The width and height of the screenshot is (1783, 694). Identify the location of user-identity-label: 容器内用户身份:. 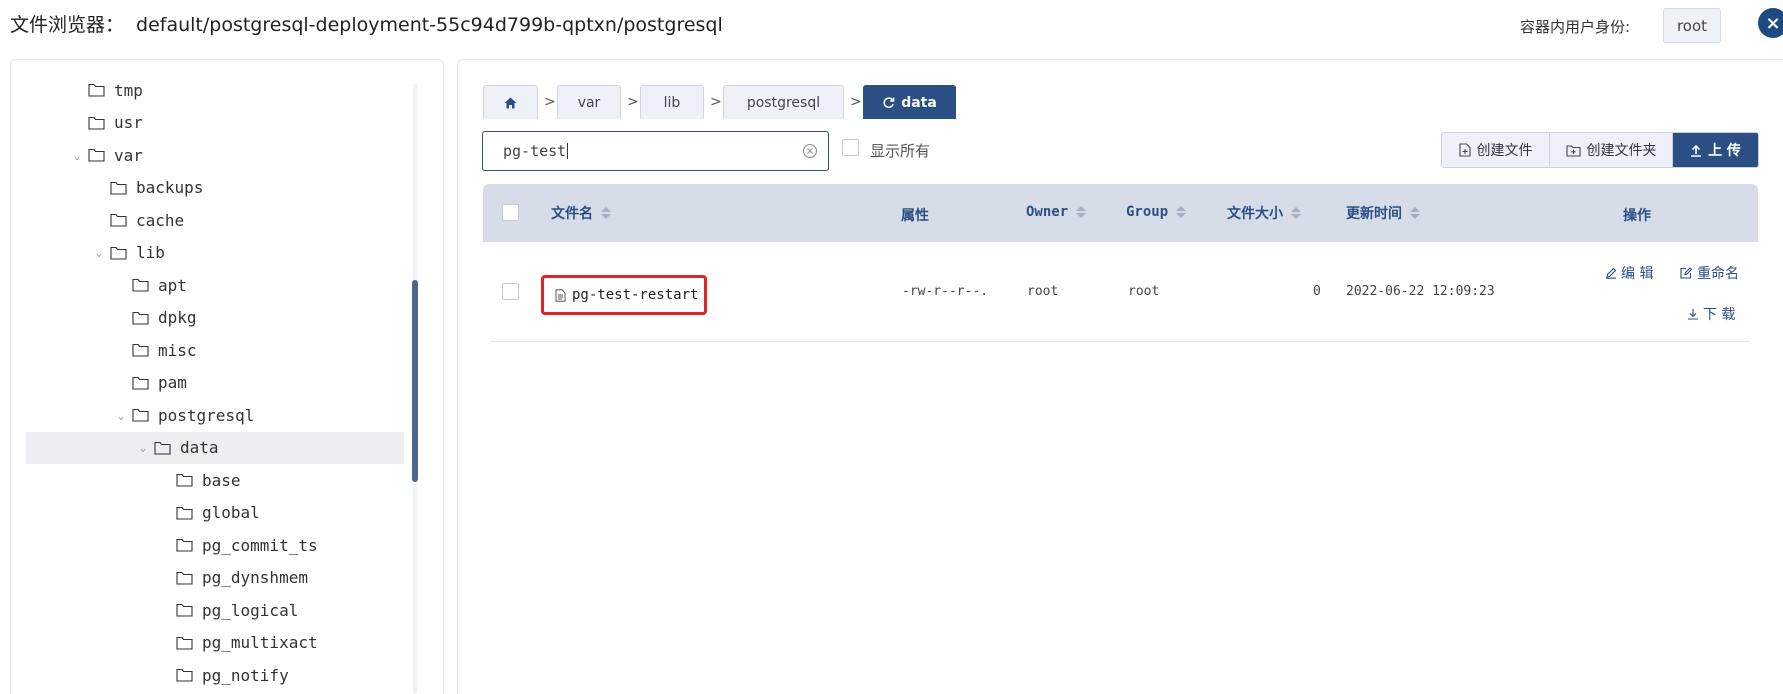
(1575, 27).